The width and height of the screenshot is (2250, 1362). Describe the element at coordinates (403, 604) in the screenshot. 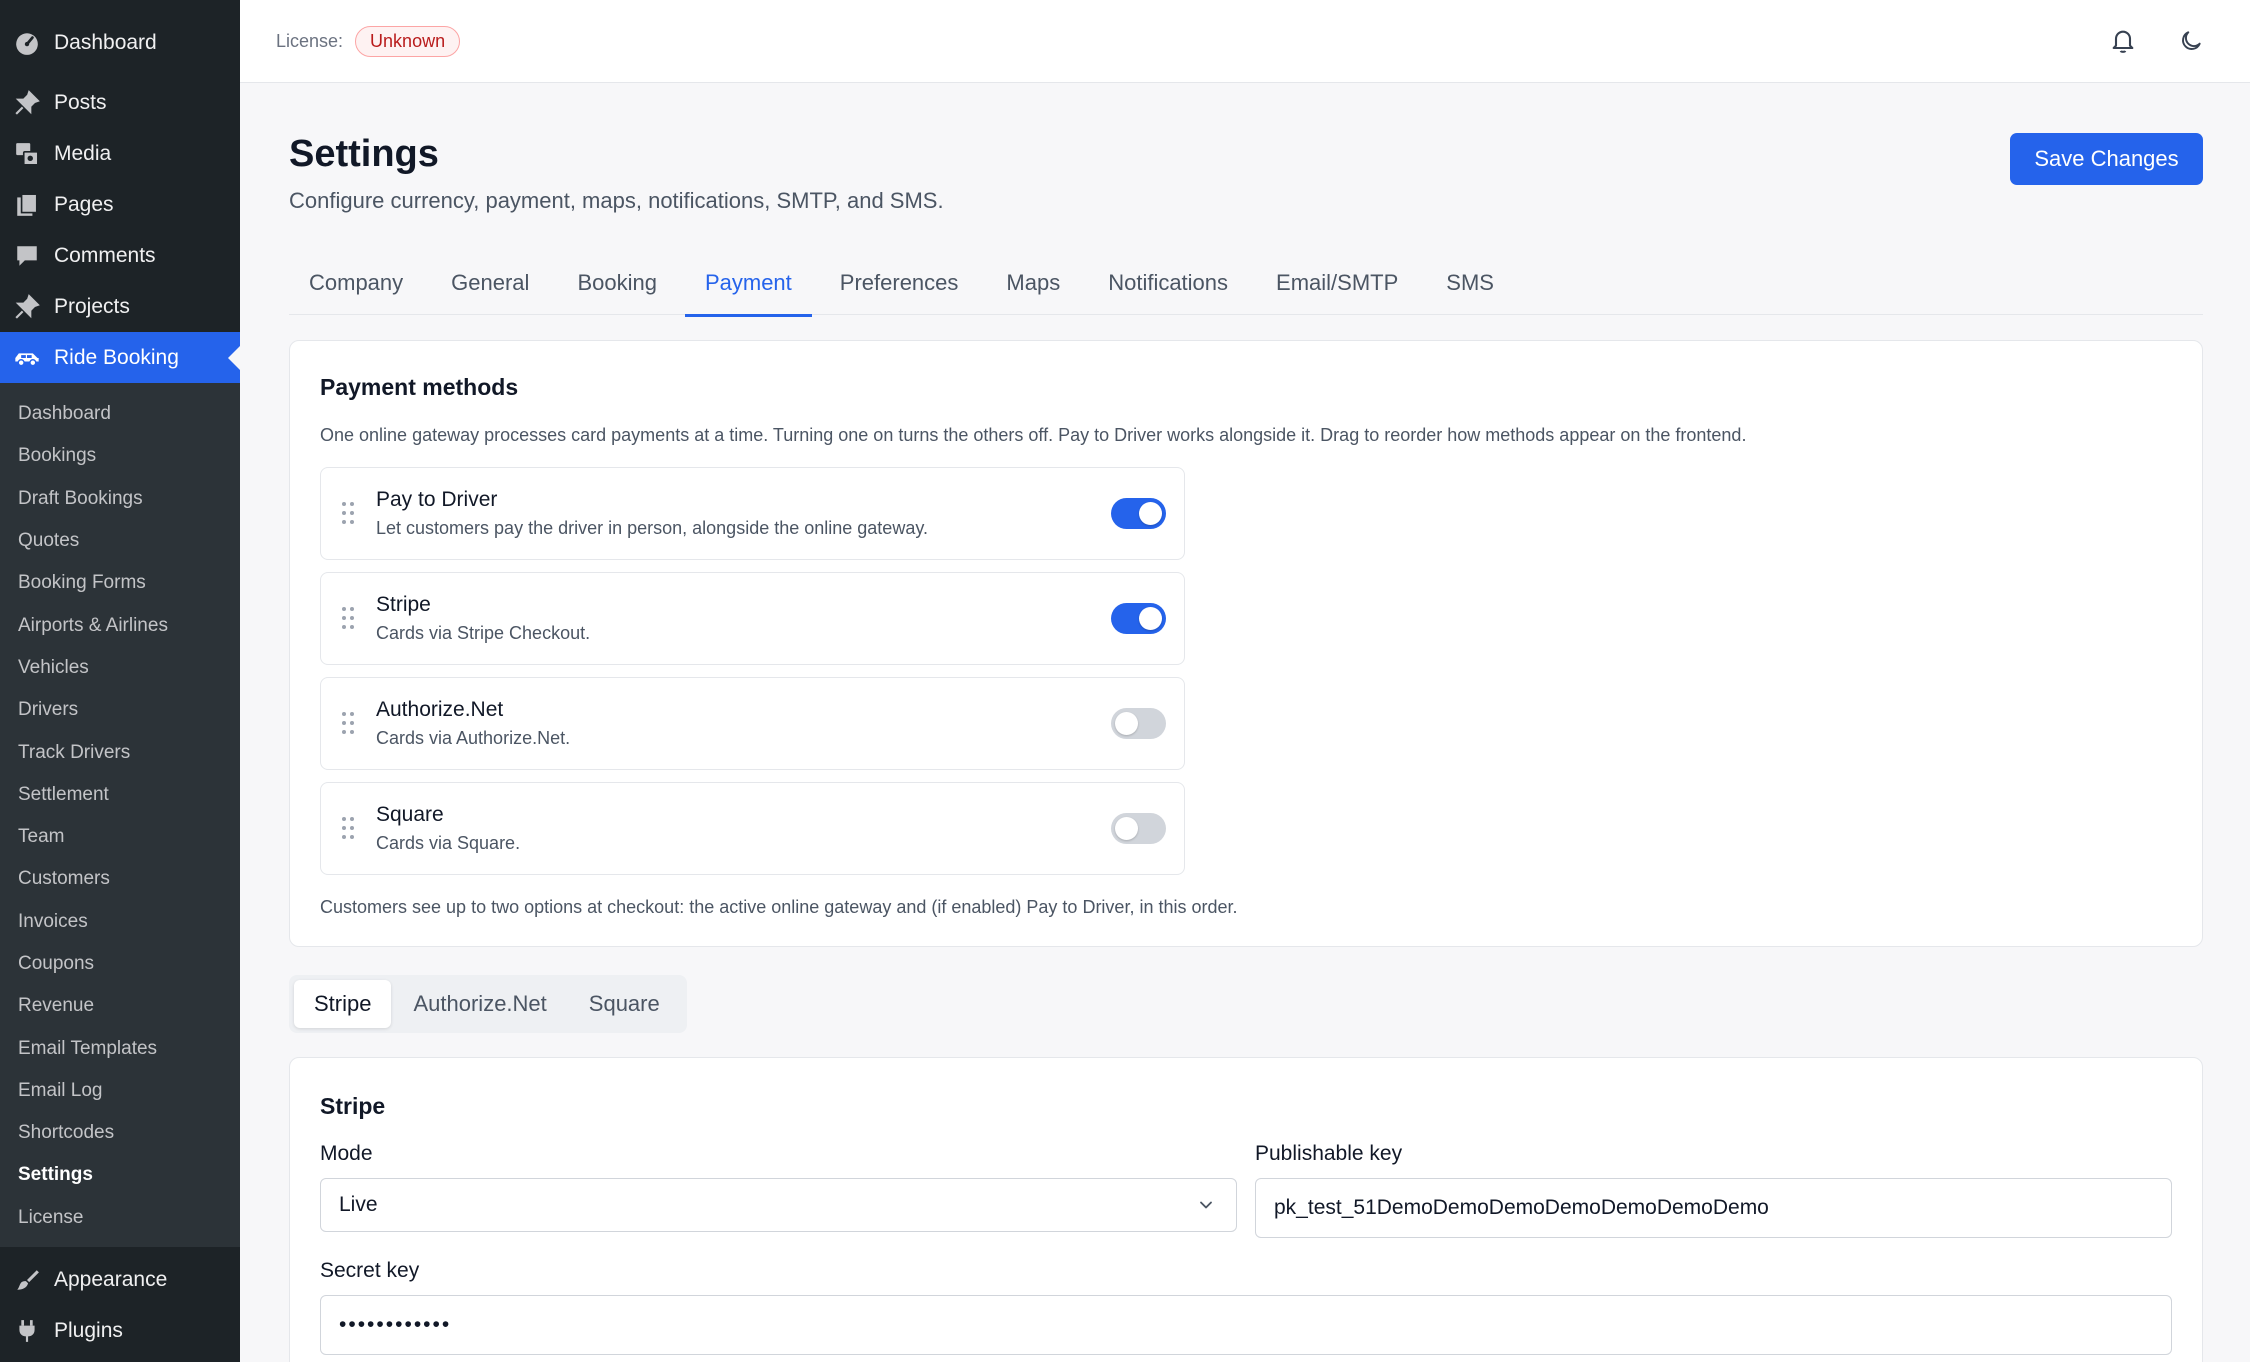

I see `method-name: Stripe` at that location.